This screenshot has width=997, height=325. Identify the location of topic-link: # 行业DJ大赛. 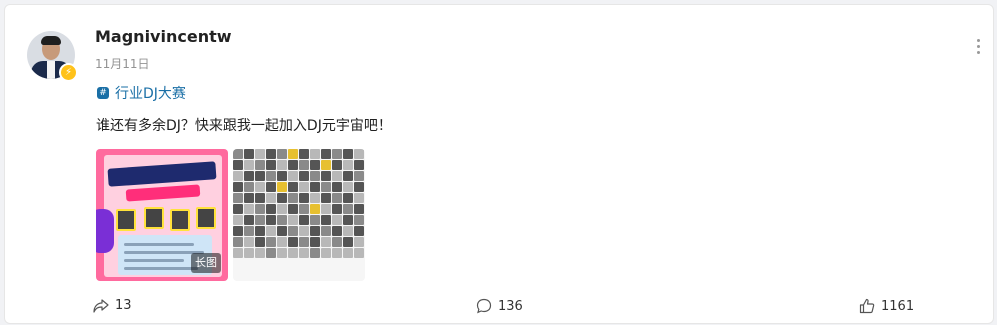
(141, 93).